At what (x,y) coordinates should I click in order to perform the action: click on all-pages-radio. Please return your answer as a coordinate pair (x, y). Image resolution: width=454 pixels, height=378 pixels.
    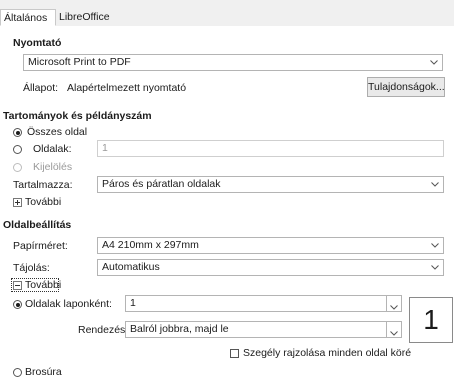
    Looking at the image, I should click on (17, 132).